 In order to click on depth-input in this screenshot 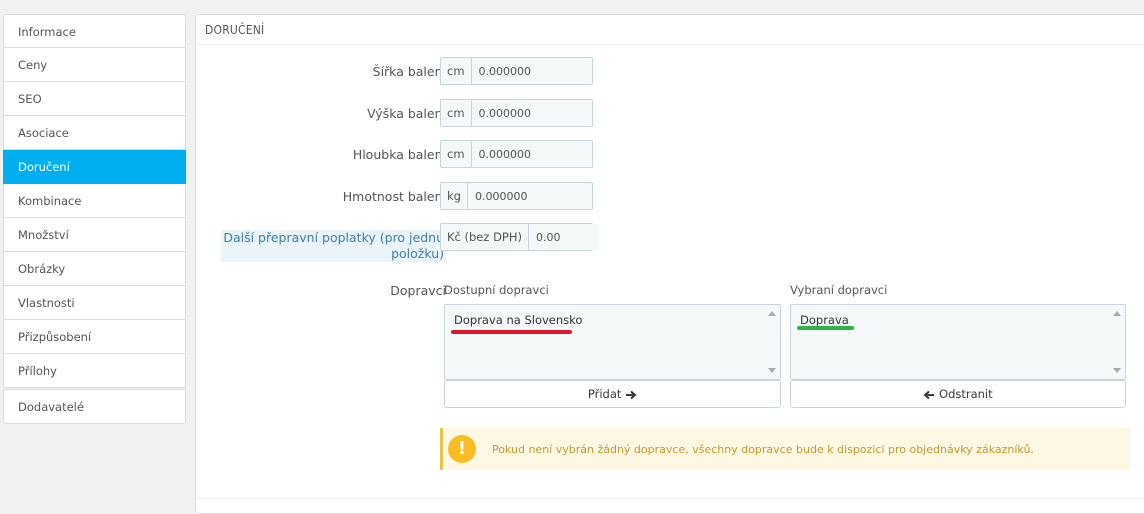, I will do `click(531, 154)`.